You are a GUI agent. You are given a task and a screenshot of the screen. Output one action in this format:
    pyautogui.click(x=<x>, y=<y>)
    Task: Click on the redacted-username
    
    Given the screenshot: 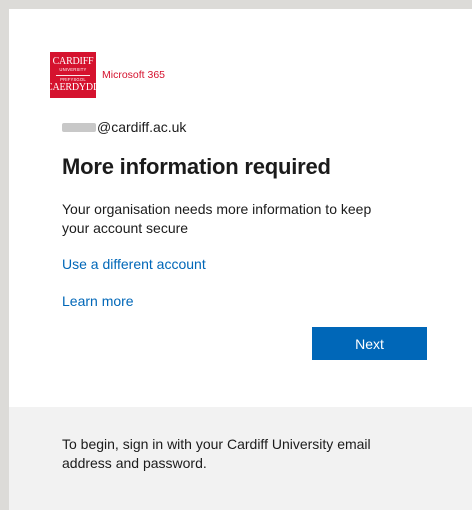 What is the action you would take?
    pyautogui.click(x=79, y=127)
    